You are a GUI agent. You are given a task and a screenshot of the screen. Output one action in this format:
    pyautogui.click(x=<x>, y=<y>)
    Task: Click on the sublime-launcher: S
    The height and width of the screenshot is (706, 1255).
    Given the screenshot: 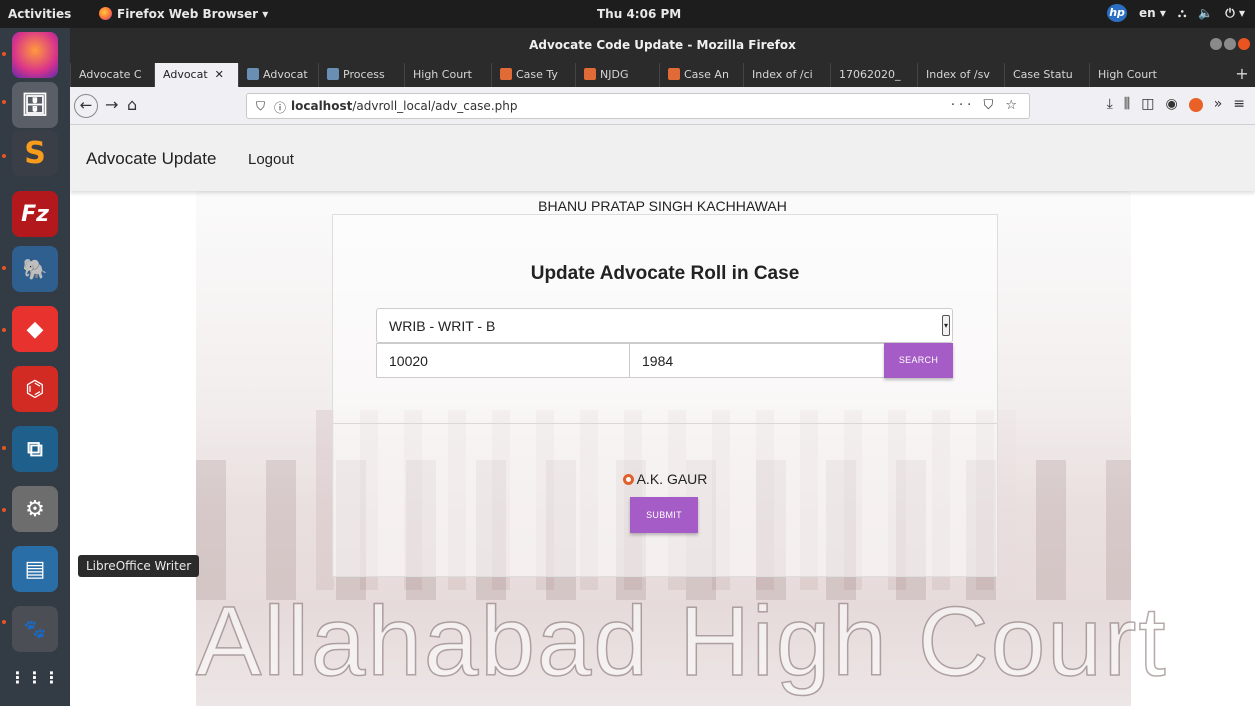 What is the action you would take?
    pyautogui.click(x=35, y=153)
    